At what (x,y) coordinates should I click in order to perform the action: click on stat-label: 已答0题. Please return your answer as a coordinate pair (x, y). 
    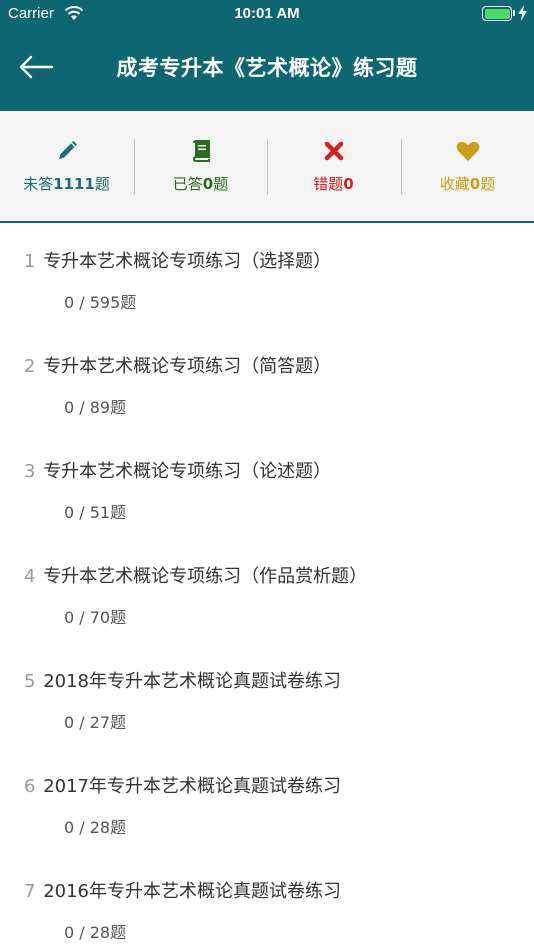
    Looking at the image, I should click on (200, 184).